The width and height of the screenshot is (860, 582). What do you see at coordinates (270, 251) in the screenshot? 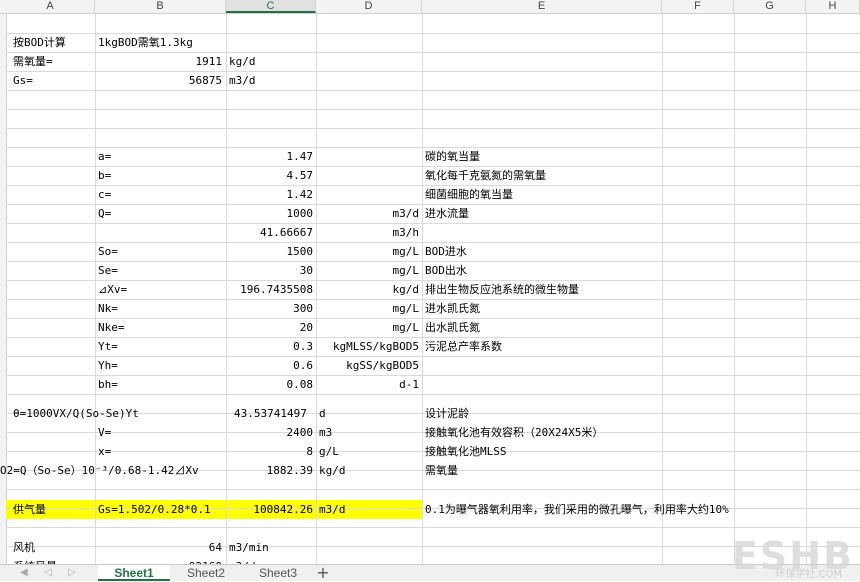
I see `cell-c13: 1500` at bounding box center [270, 251].